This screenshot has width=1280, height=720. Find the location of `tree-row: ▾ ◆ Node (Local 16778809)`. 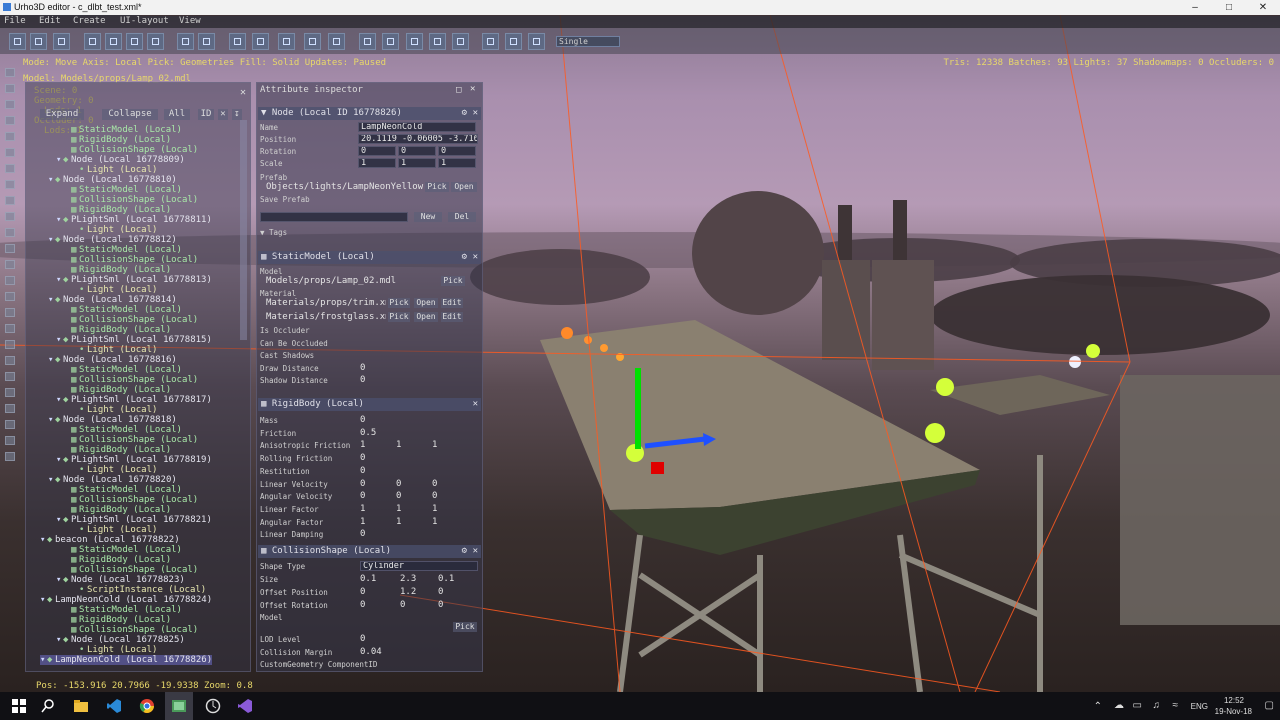

tree-row: ▾ ◆ Node (Local 16778809) is located at coordinates (120, 160).